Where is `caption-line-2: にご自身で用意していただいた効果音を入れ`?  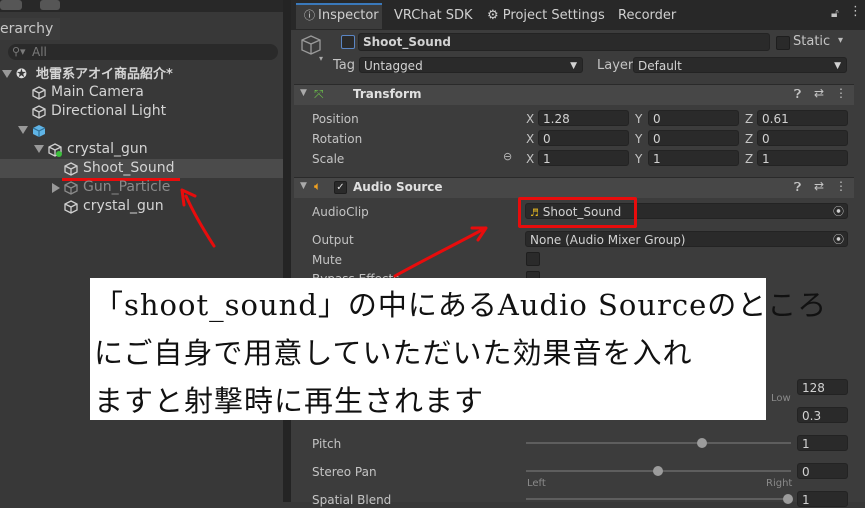 caption-line-2: にご自身で用意していただいた効果音を入れ is located at coordinates (393, 353).